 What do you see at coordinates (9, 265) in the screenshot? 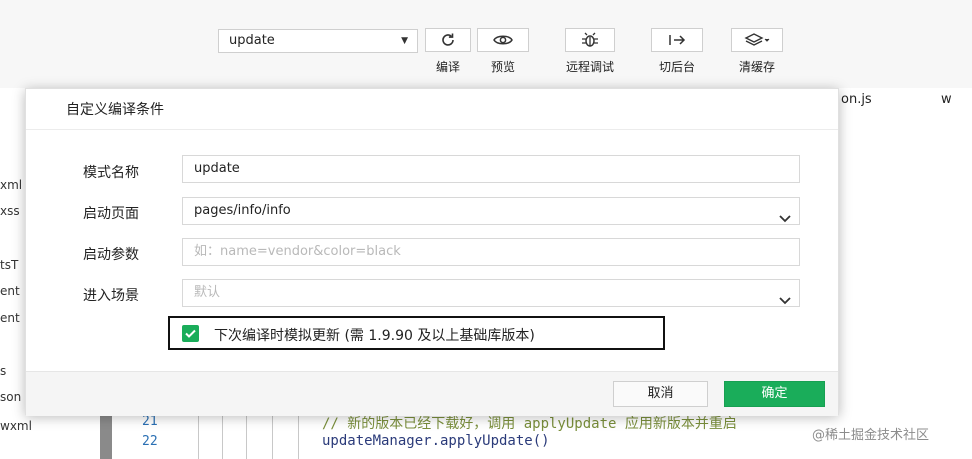
I see `file-tree-item: tsT` at bounding box center [9, 265].